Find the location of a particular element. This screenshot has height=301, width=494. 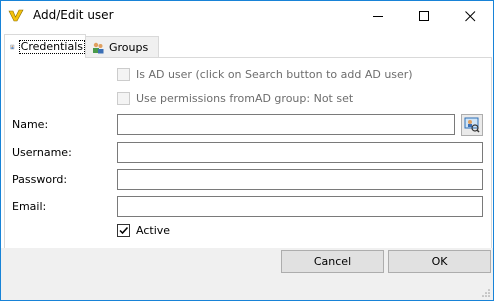

username-field is located at coordinates (300, 152).